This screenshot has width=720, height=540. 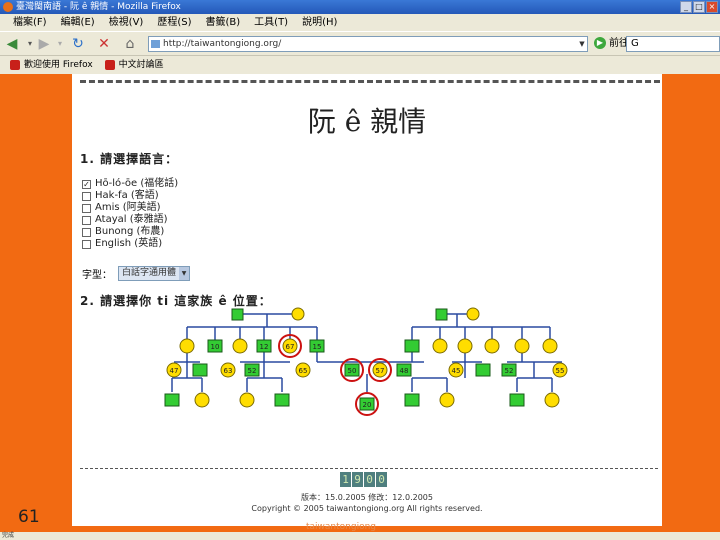 I want to click on font-row: 字型： 白話字通用體 ▼, so click(x=136, y=273).